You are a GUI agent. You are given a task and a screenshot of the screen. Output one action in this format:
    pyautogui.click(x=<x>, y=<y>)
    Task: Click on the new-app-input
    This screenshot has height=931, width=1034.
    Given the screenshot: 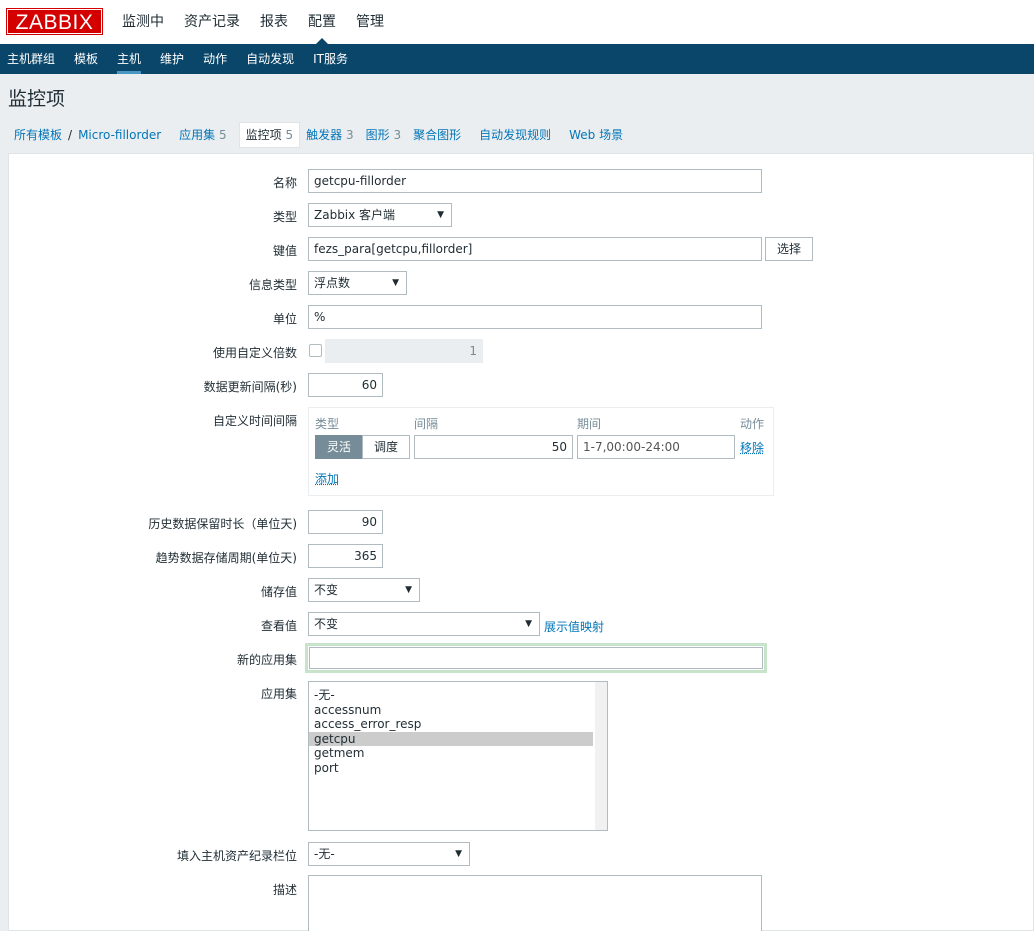 What is the action you would take?
    pyautogui.click(x=536, y=658)
    